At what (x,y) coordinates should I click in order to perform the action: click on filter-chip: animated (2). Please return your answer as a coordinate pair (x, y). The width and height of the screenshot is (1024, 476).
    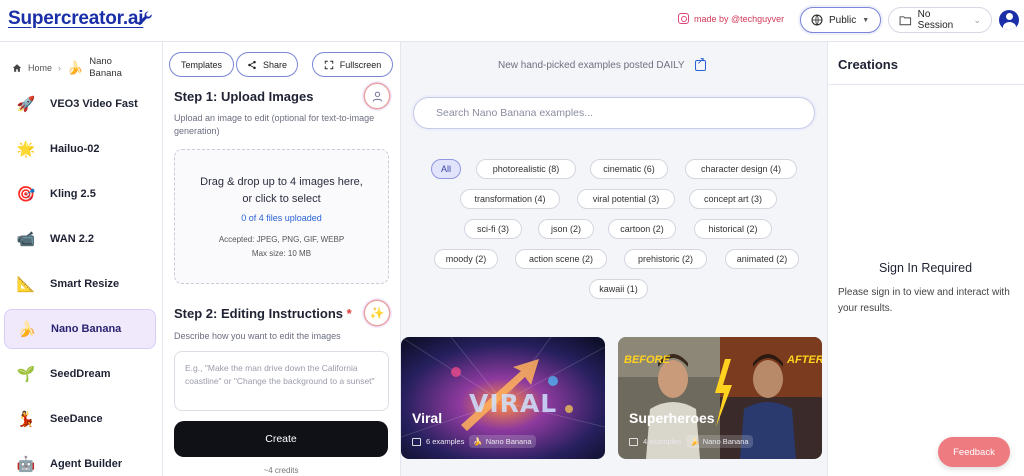
    Looking at the image, I should click on (762, 259).